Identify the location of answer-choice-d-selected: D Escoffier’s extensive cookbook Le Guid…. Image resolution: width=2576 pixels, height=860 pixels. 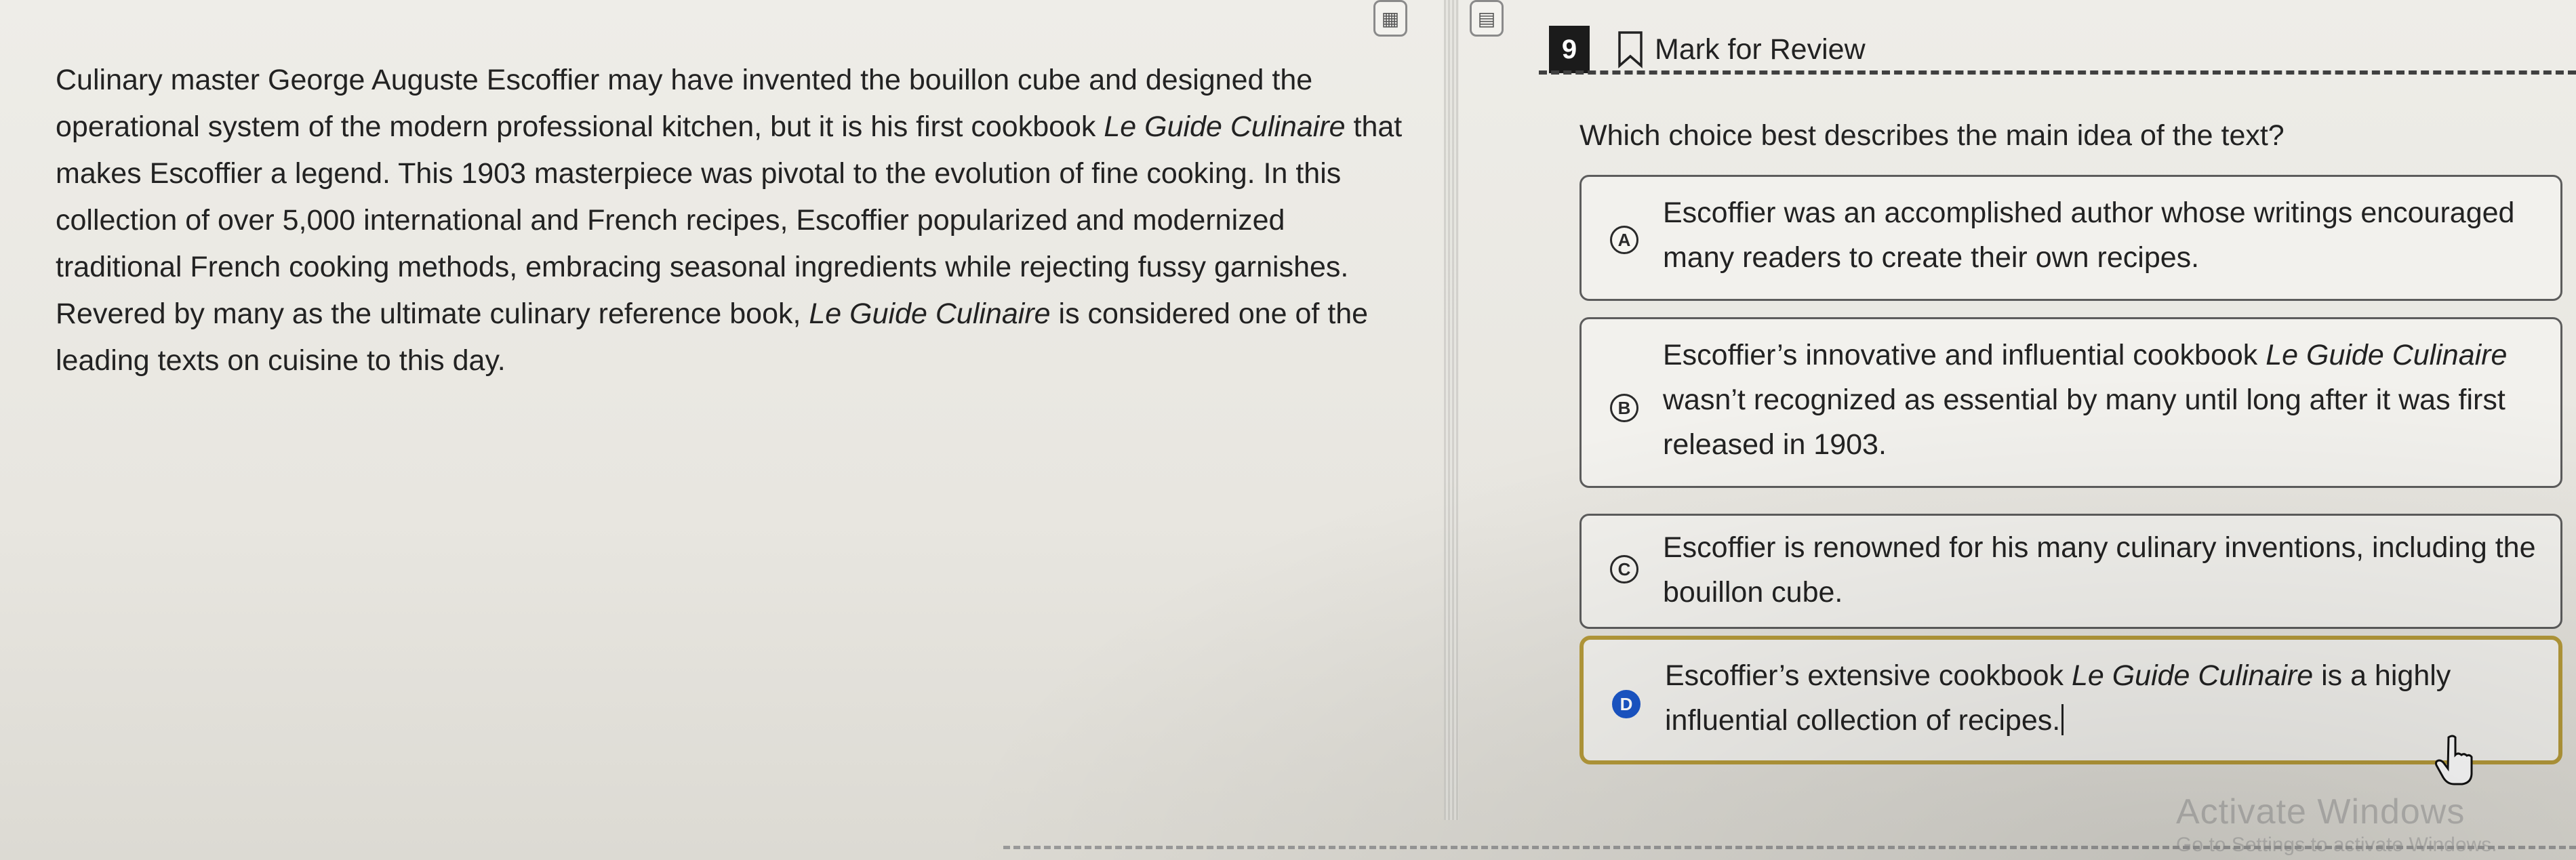
(2070, 700).